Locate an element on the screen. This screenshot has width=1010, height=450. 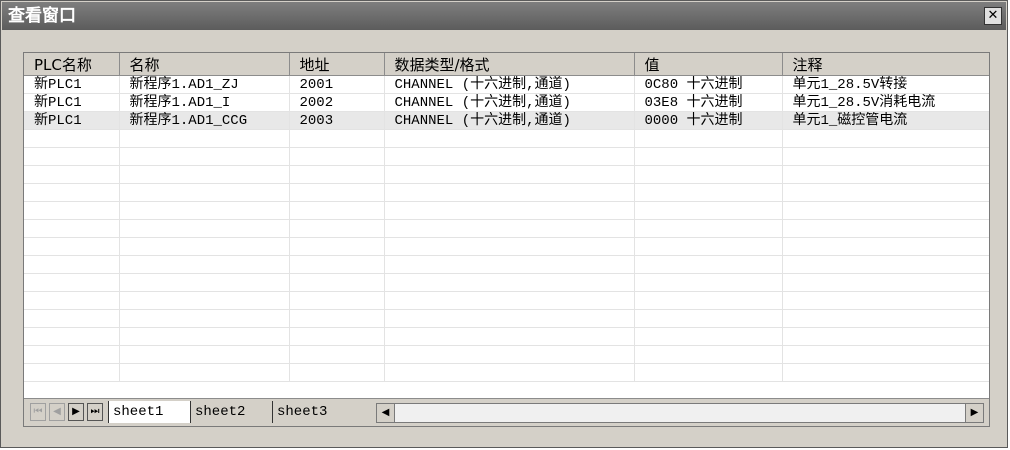
column-header-name: 名称 is located at coordinates (204, 64).